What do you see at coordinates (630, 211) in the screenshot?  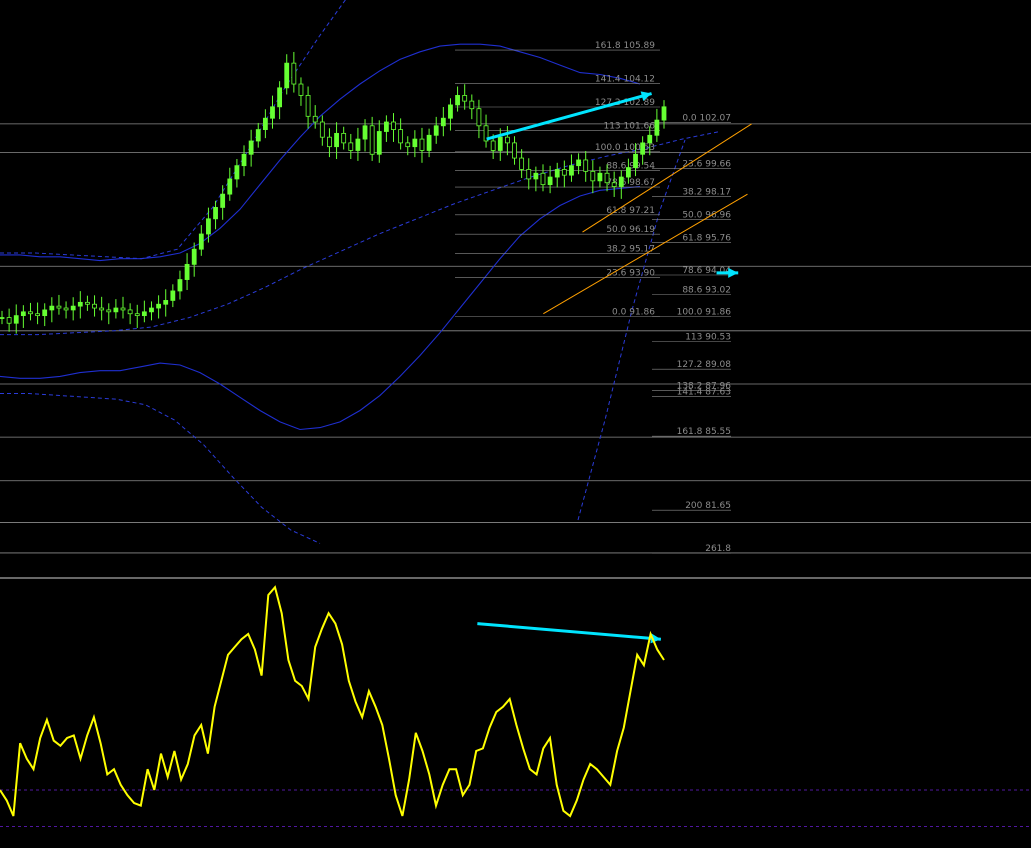 I see `fib-left-label: 61.8 97.21` at bounding box center [630, 211].